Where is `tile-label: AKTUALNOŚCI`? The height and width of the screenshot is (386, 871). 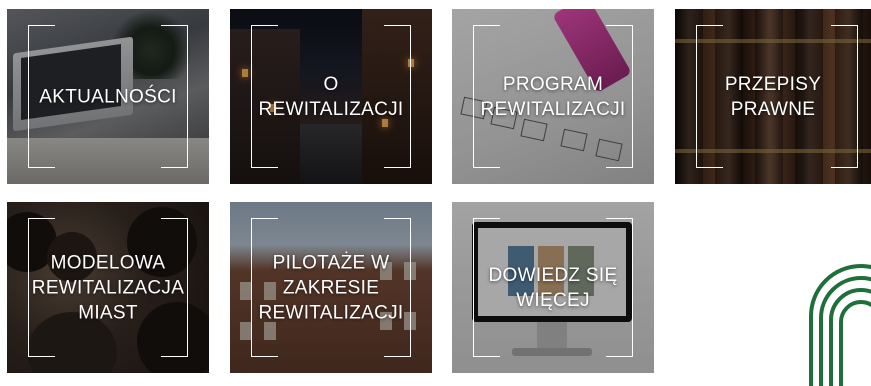 tile-label: AKTUALNOŚCI is located at coordinates (108, 96).